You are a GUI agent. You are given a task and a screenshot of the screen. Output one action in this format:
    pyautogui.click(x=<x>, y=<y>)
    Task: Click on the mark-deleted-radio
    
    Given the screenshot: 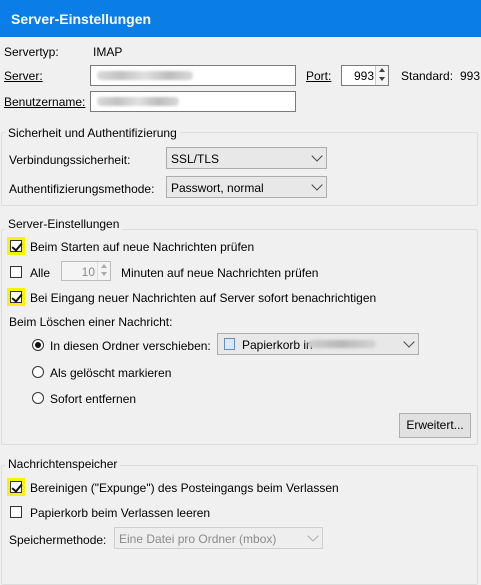 What is the action you would take?
    pyautogui.click(x=38, y=372)
    